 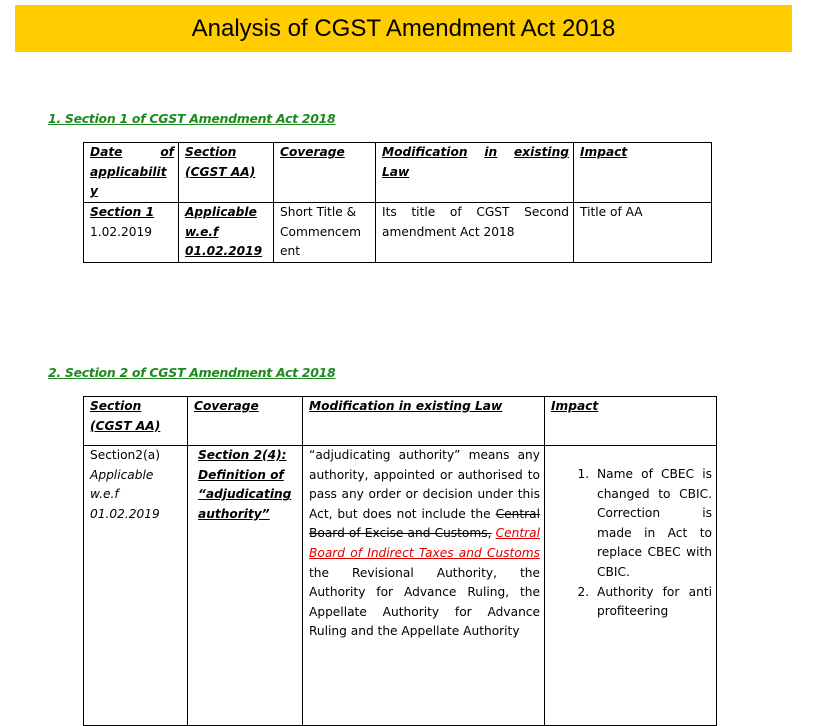 I want to click on coverage-text: Short Title &, so click(x=318, y=212).